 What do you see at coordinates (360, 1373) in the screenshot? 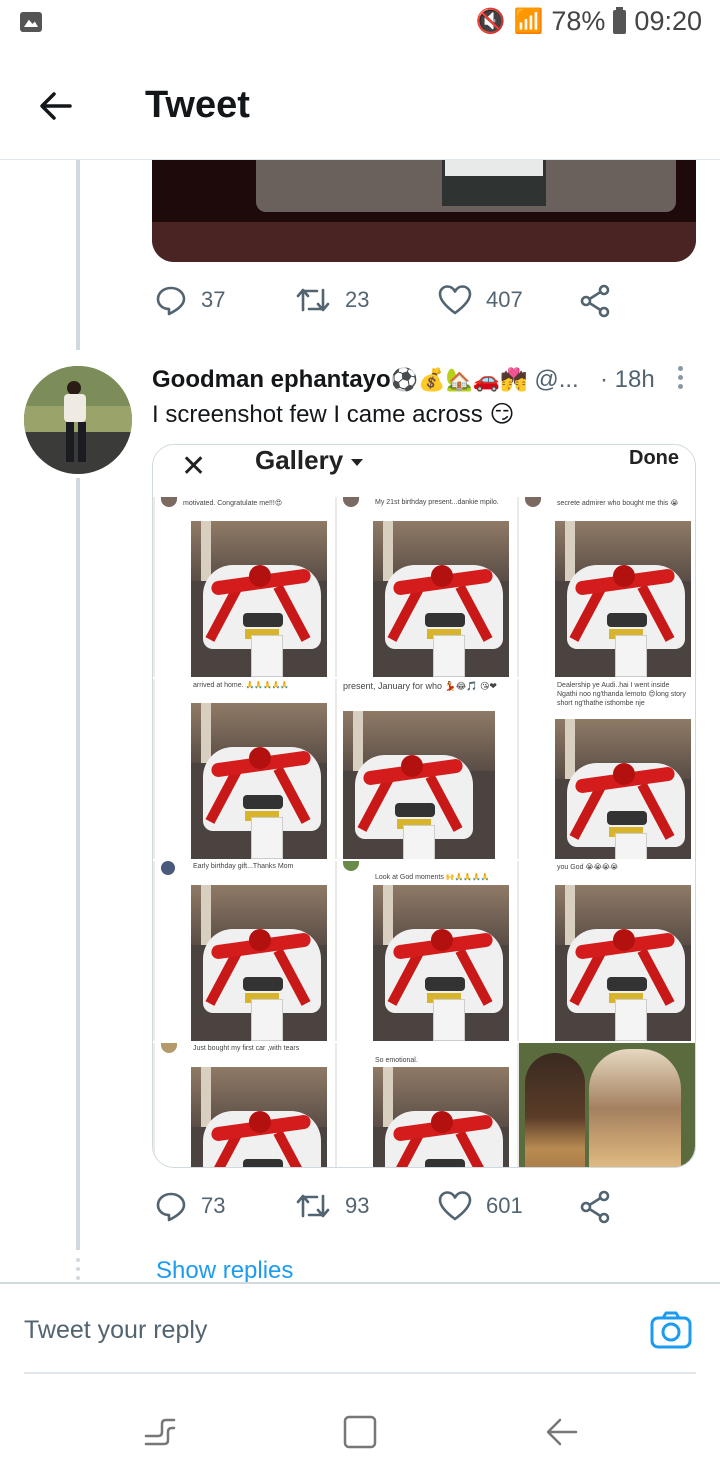
I see `reply-underline` at bounding box center [360, 1373].